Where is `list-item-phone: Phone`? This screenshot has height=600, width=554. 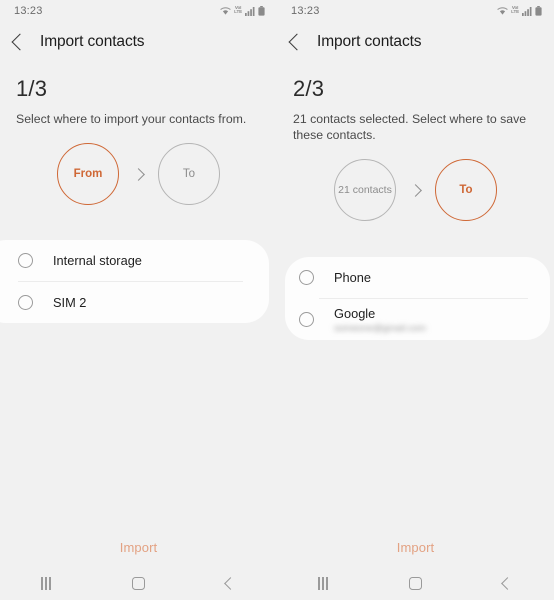
list-item-phone: Phone is located at coordinates (417, 277).